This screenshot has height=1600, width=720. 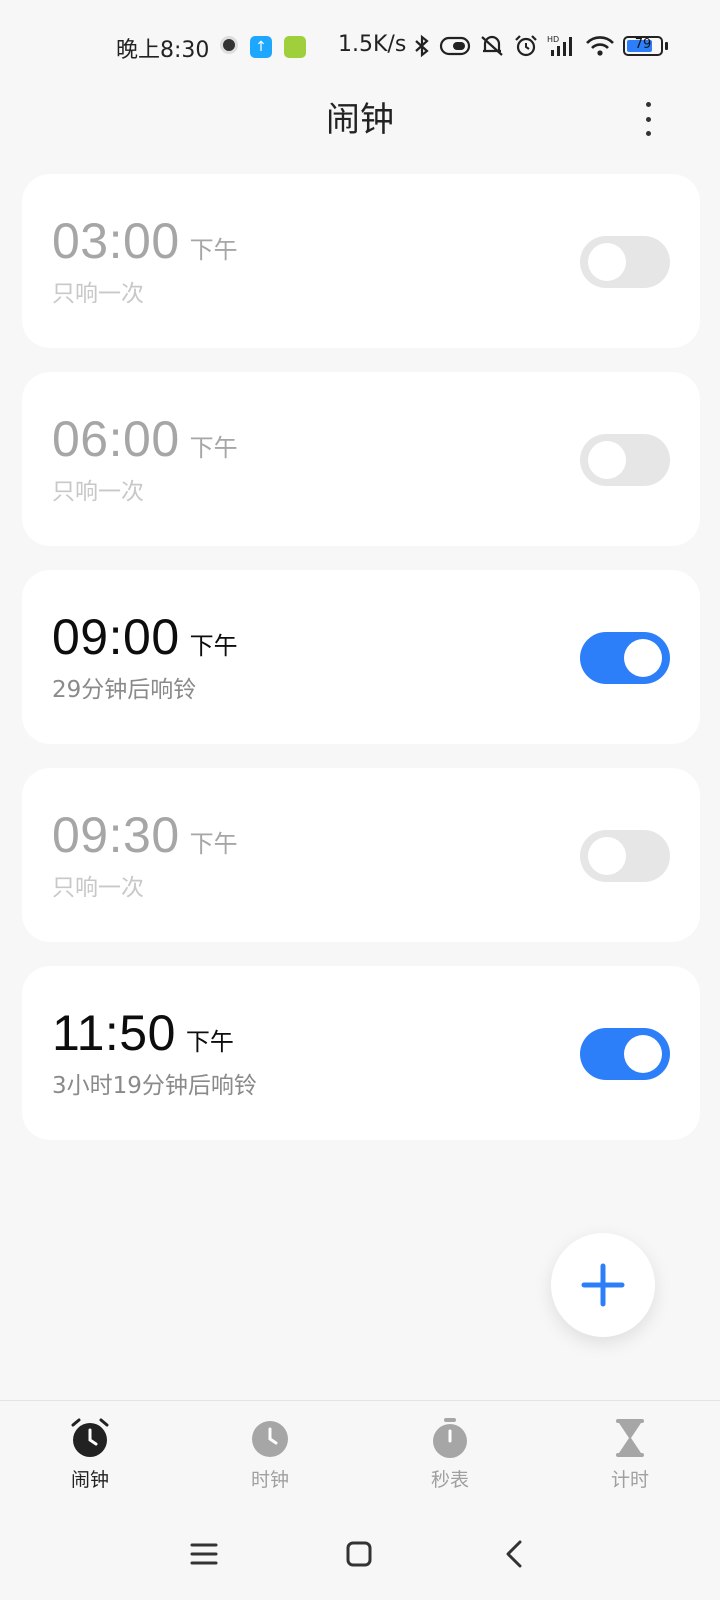 I want to click on bottom-nav: 闹钟 时钟 秒表 计时, so click(x=360, y=1447).